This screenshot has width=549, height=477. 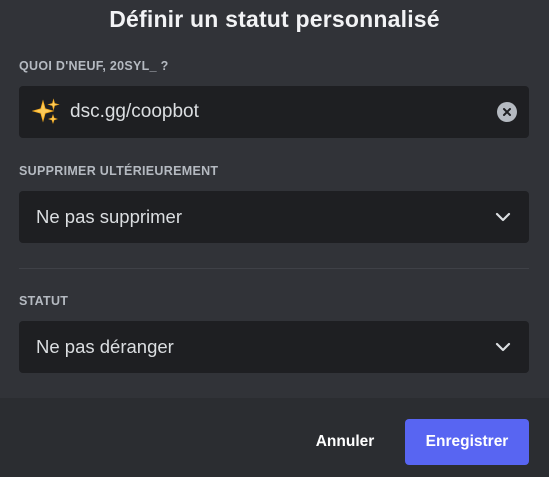 I want to click on custom-status-input: dsc.gg/coopbot, so click(x=283, y=112).